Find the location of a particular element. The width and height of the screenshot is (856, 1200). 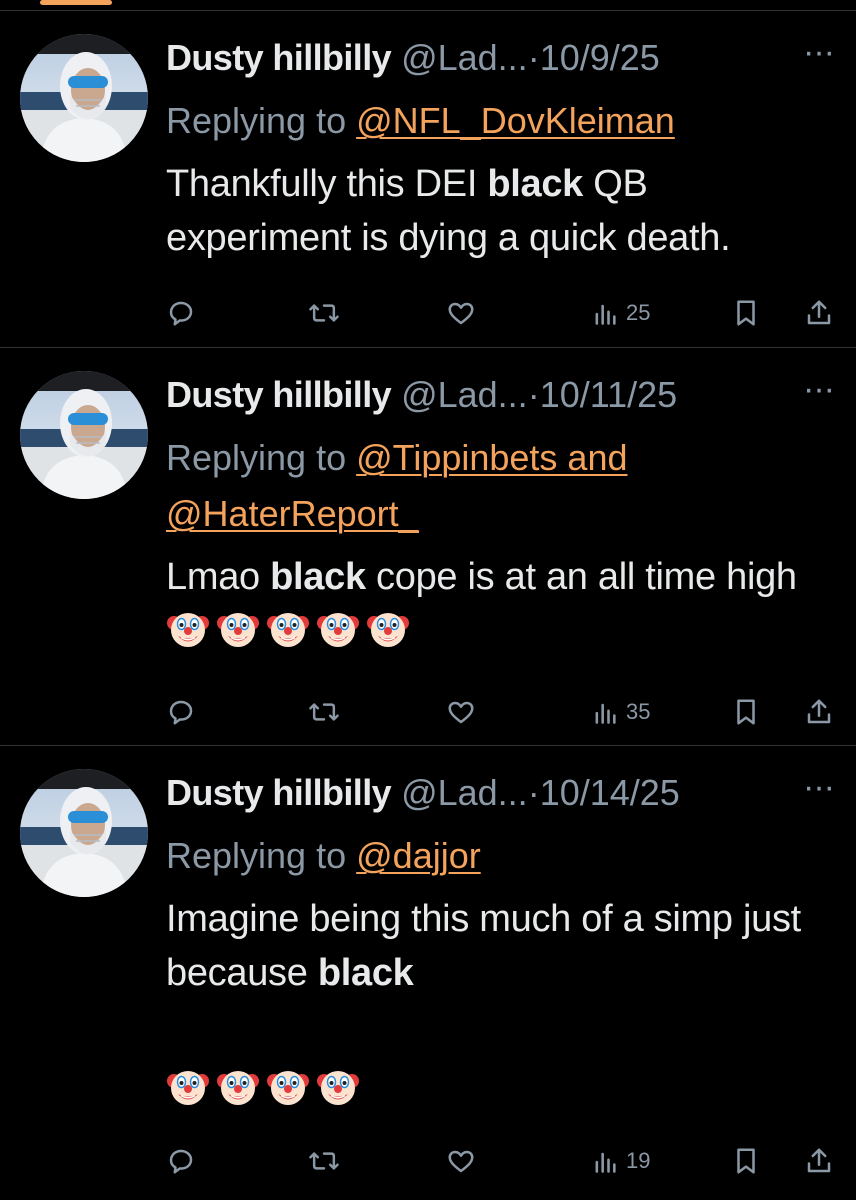

tweet-emoji-line is located at coordinates (502, 1089).